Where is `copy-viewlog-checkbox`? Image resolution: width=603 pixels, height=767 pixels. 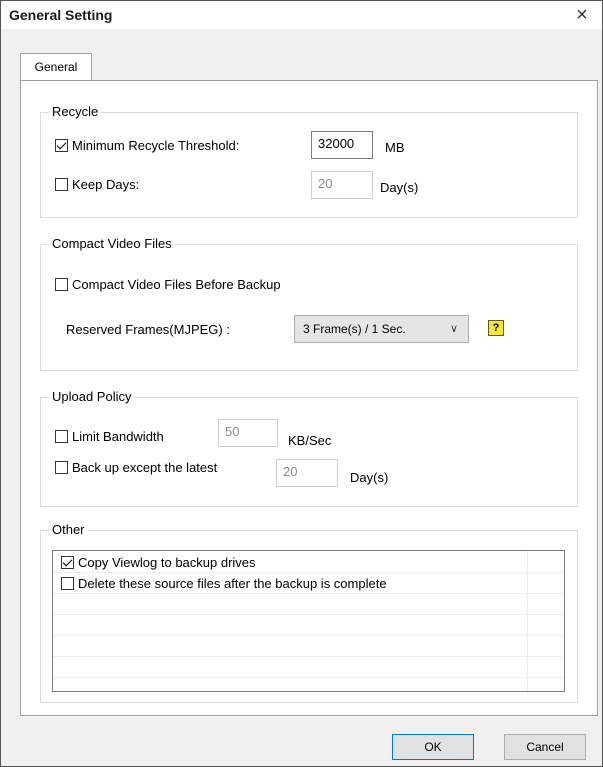
copy-viewlog-checkbox is located at coordinates (67, 562).